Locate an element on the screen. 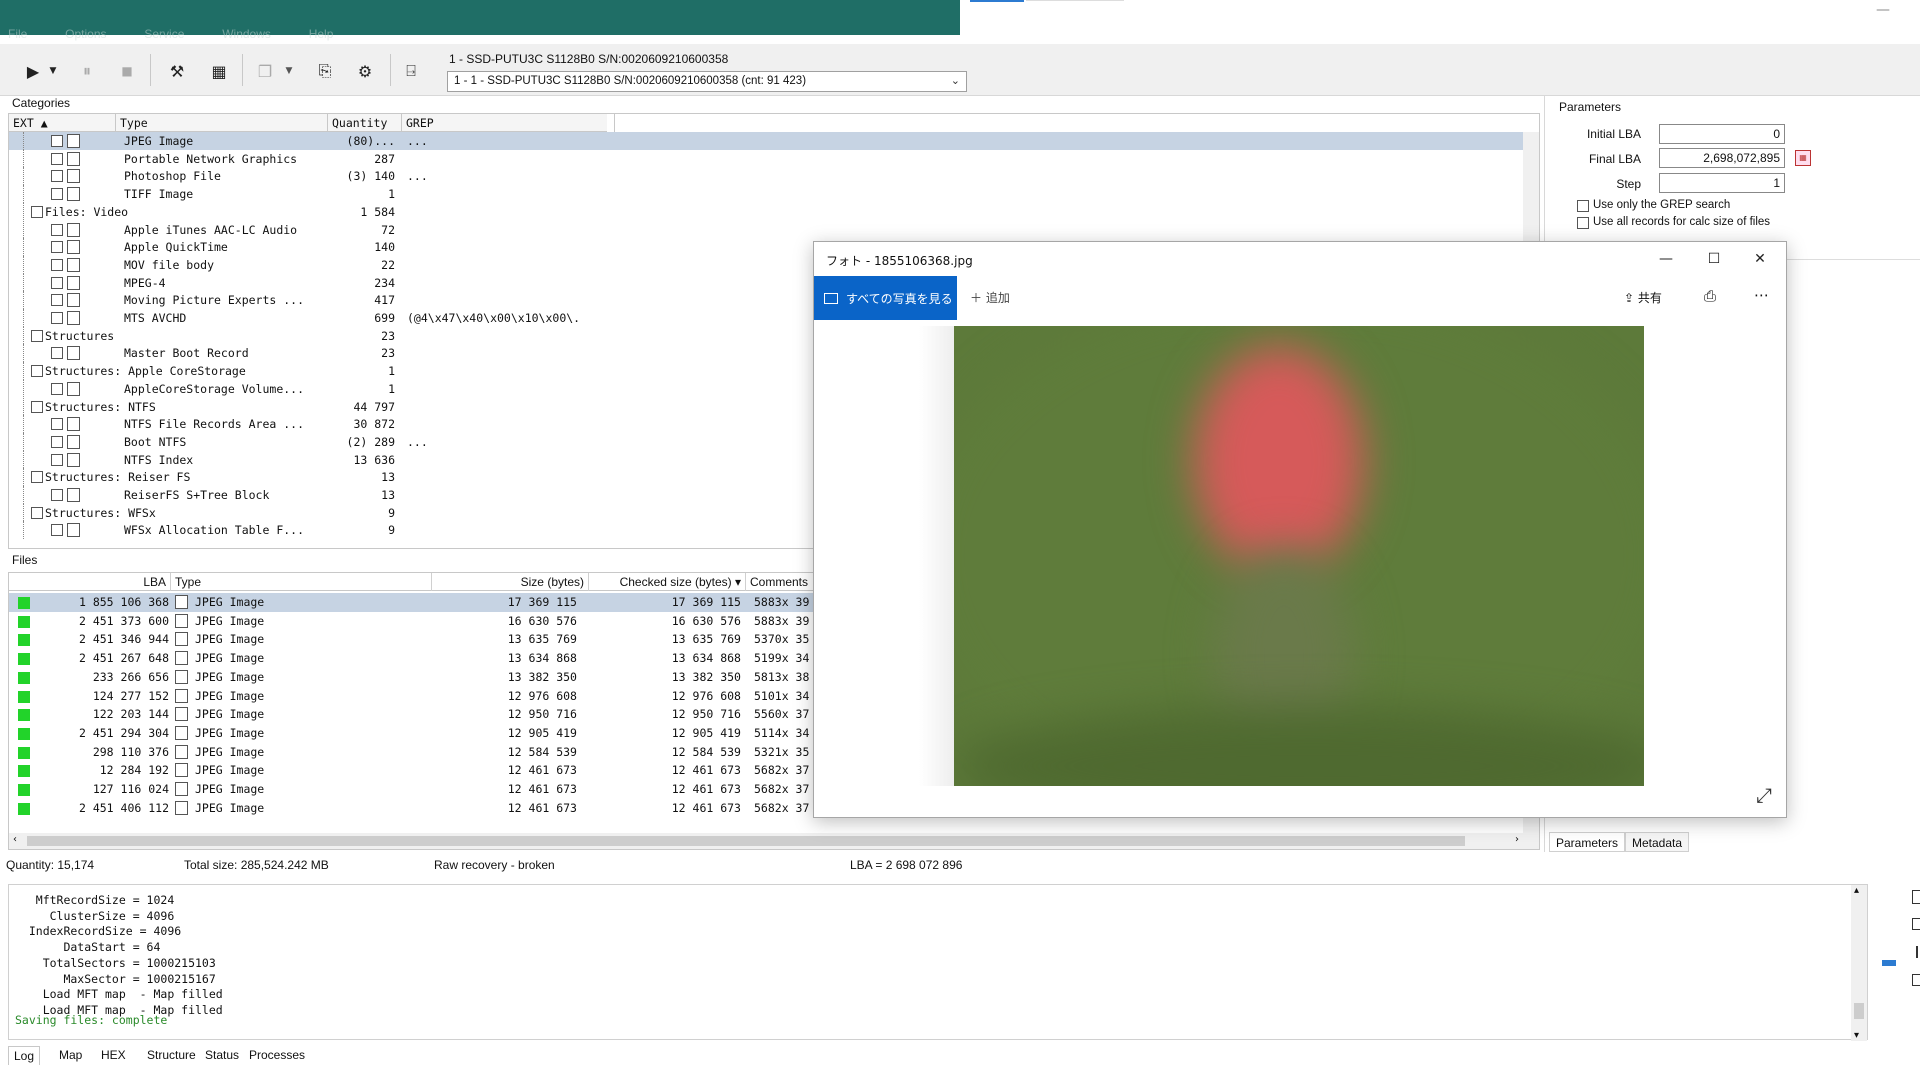  copy-icon: ❐ is located at coordinates (265, 71).